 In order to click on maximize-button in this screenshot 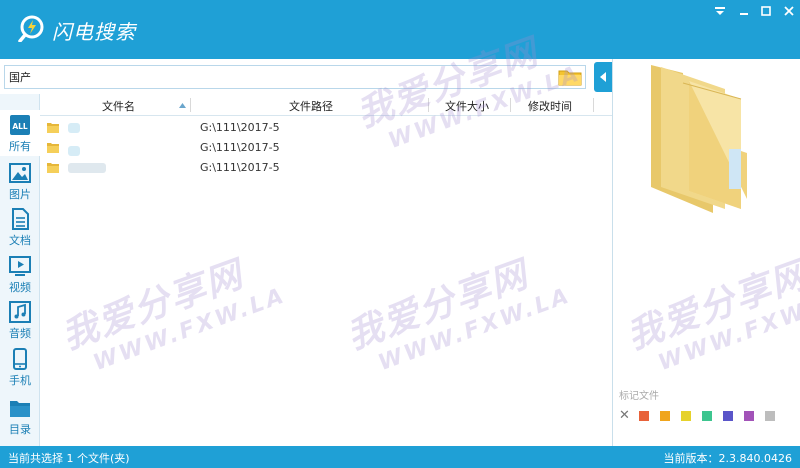, I will do `click(766, 11)`.